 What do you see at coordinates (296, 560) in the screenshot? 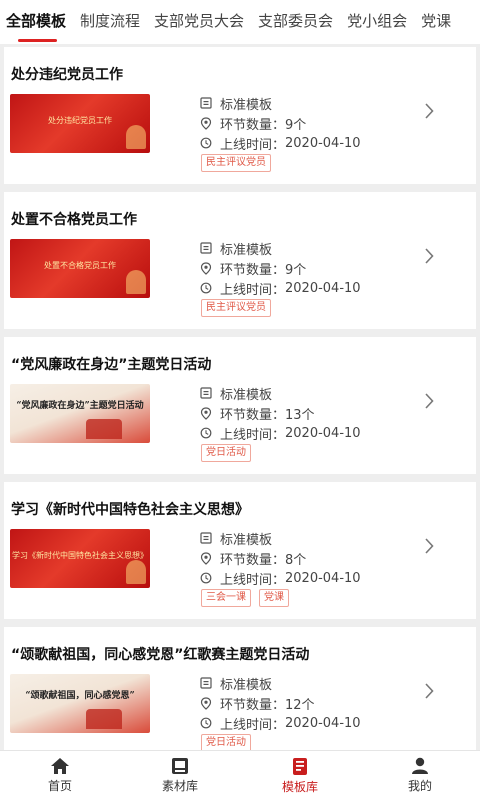
I see `steps-value: 8个` at bounding box center [296, 560].